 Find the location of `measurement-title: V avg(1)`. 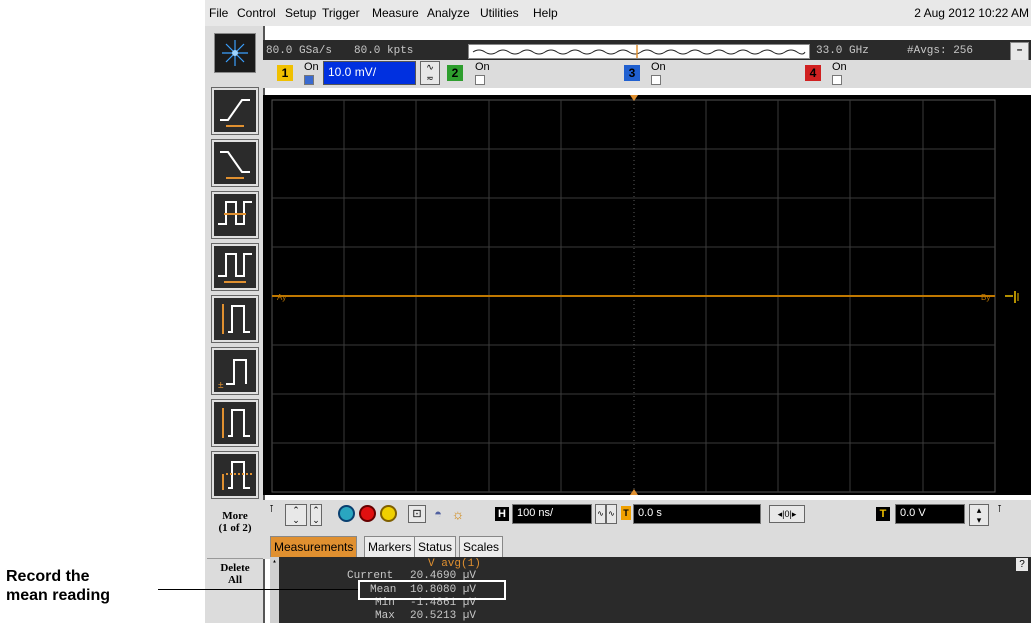

measurement-title: V avg(1) is located at coordinates (454, 564).